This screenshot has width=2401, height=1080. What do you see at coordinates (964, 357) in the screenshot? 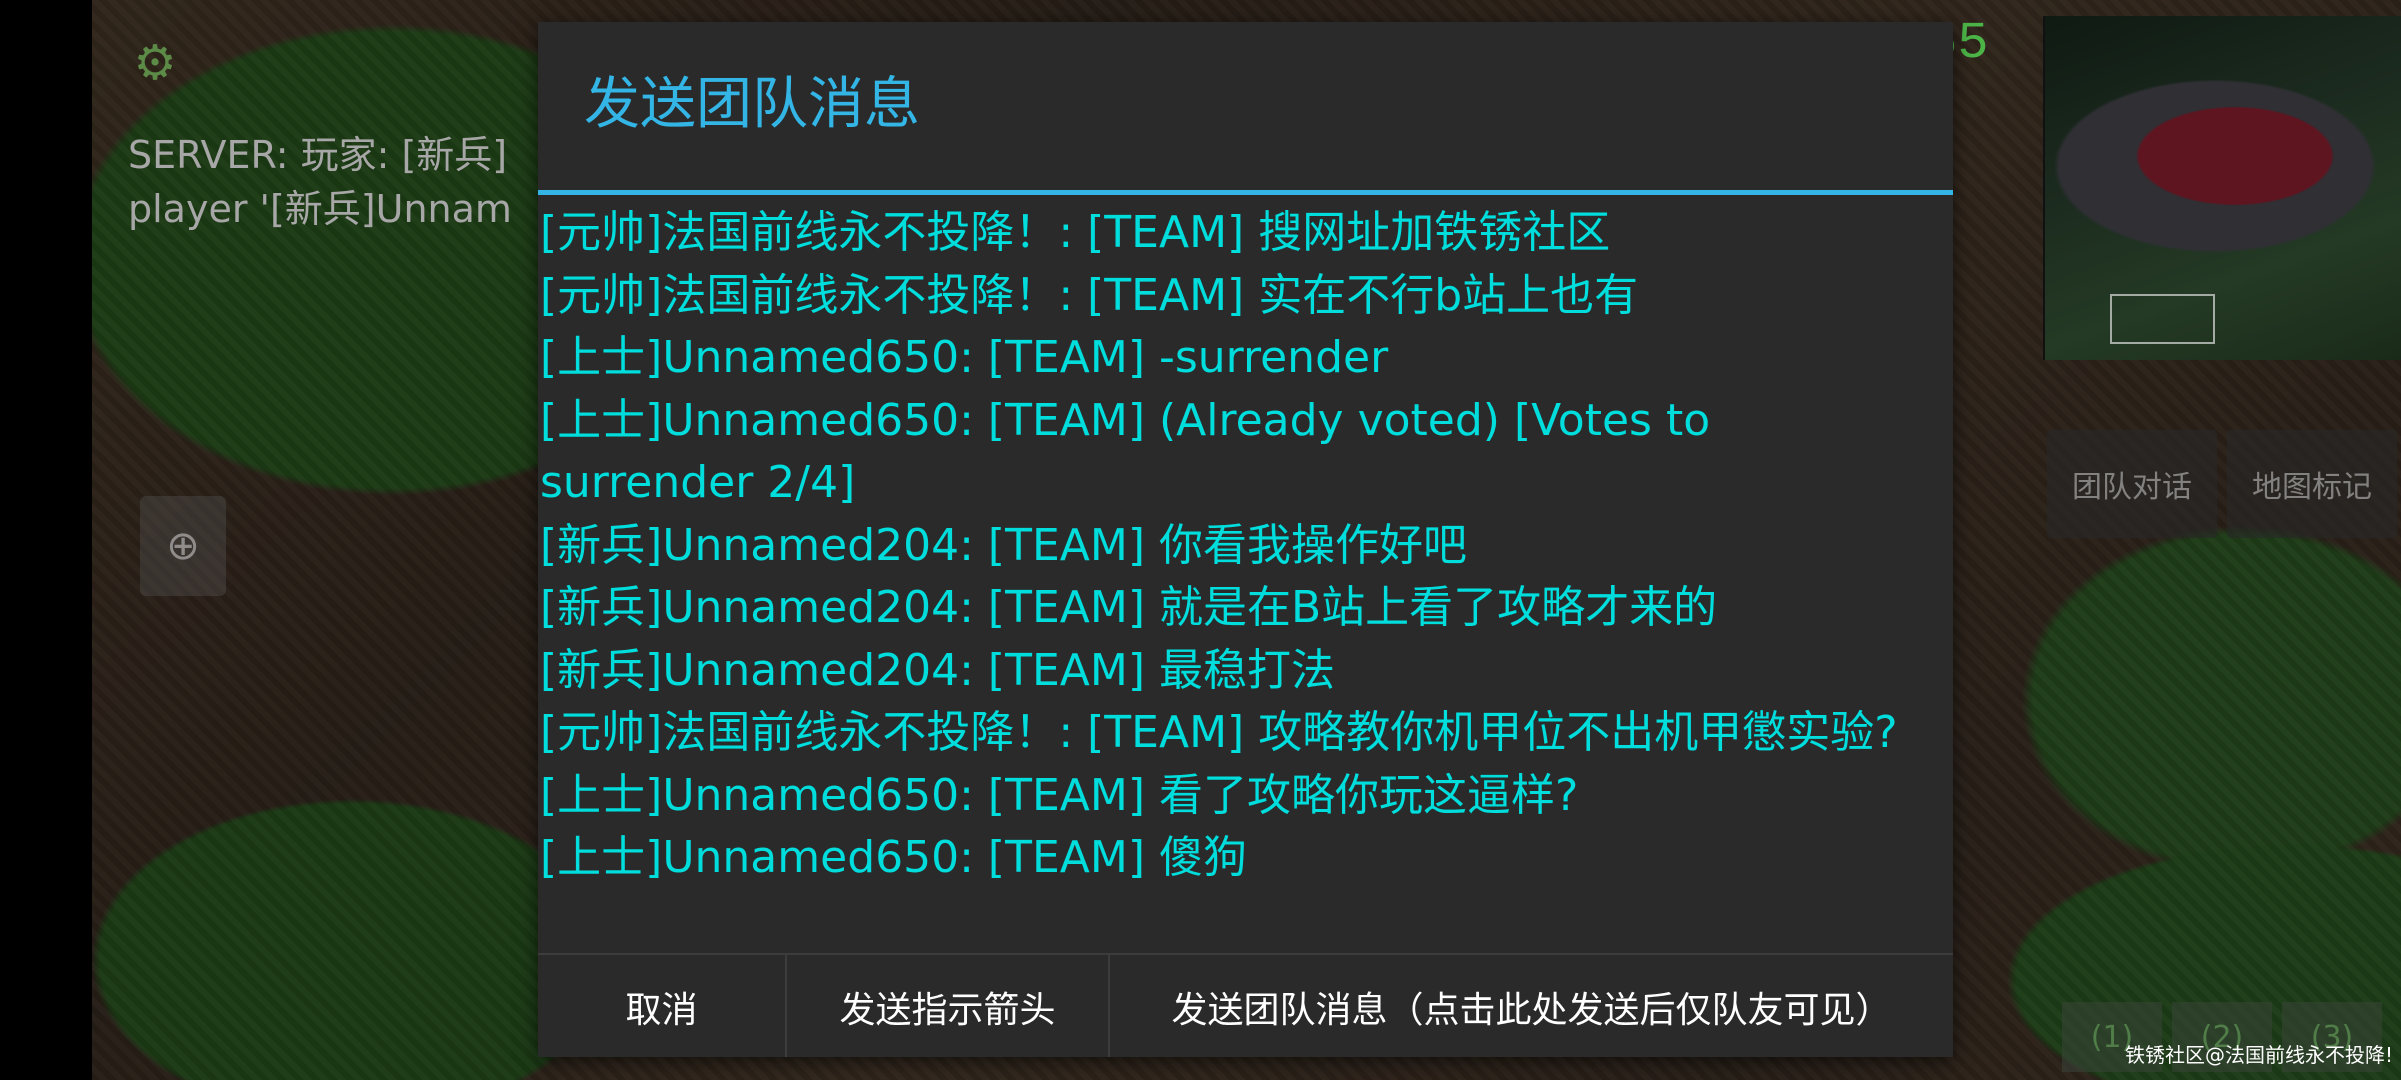
I see `chat-message: [上士]Unnamed650: [TEAM] -surrender` at bounding box center [964, 357].